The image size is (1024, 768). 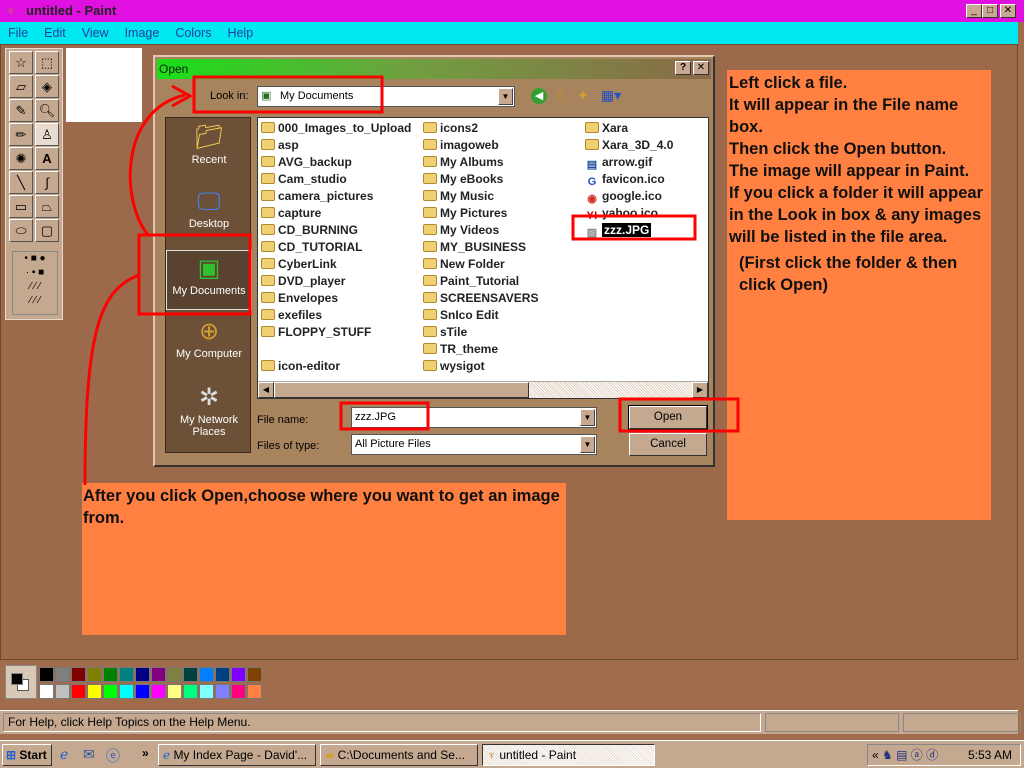 What do you see at coordinates (679, 415) in the screenshot?
I see `open-button-highlight` at bounding box center [679, 415].